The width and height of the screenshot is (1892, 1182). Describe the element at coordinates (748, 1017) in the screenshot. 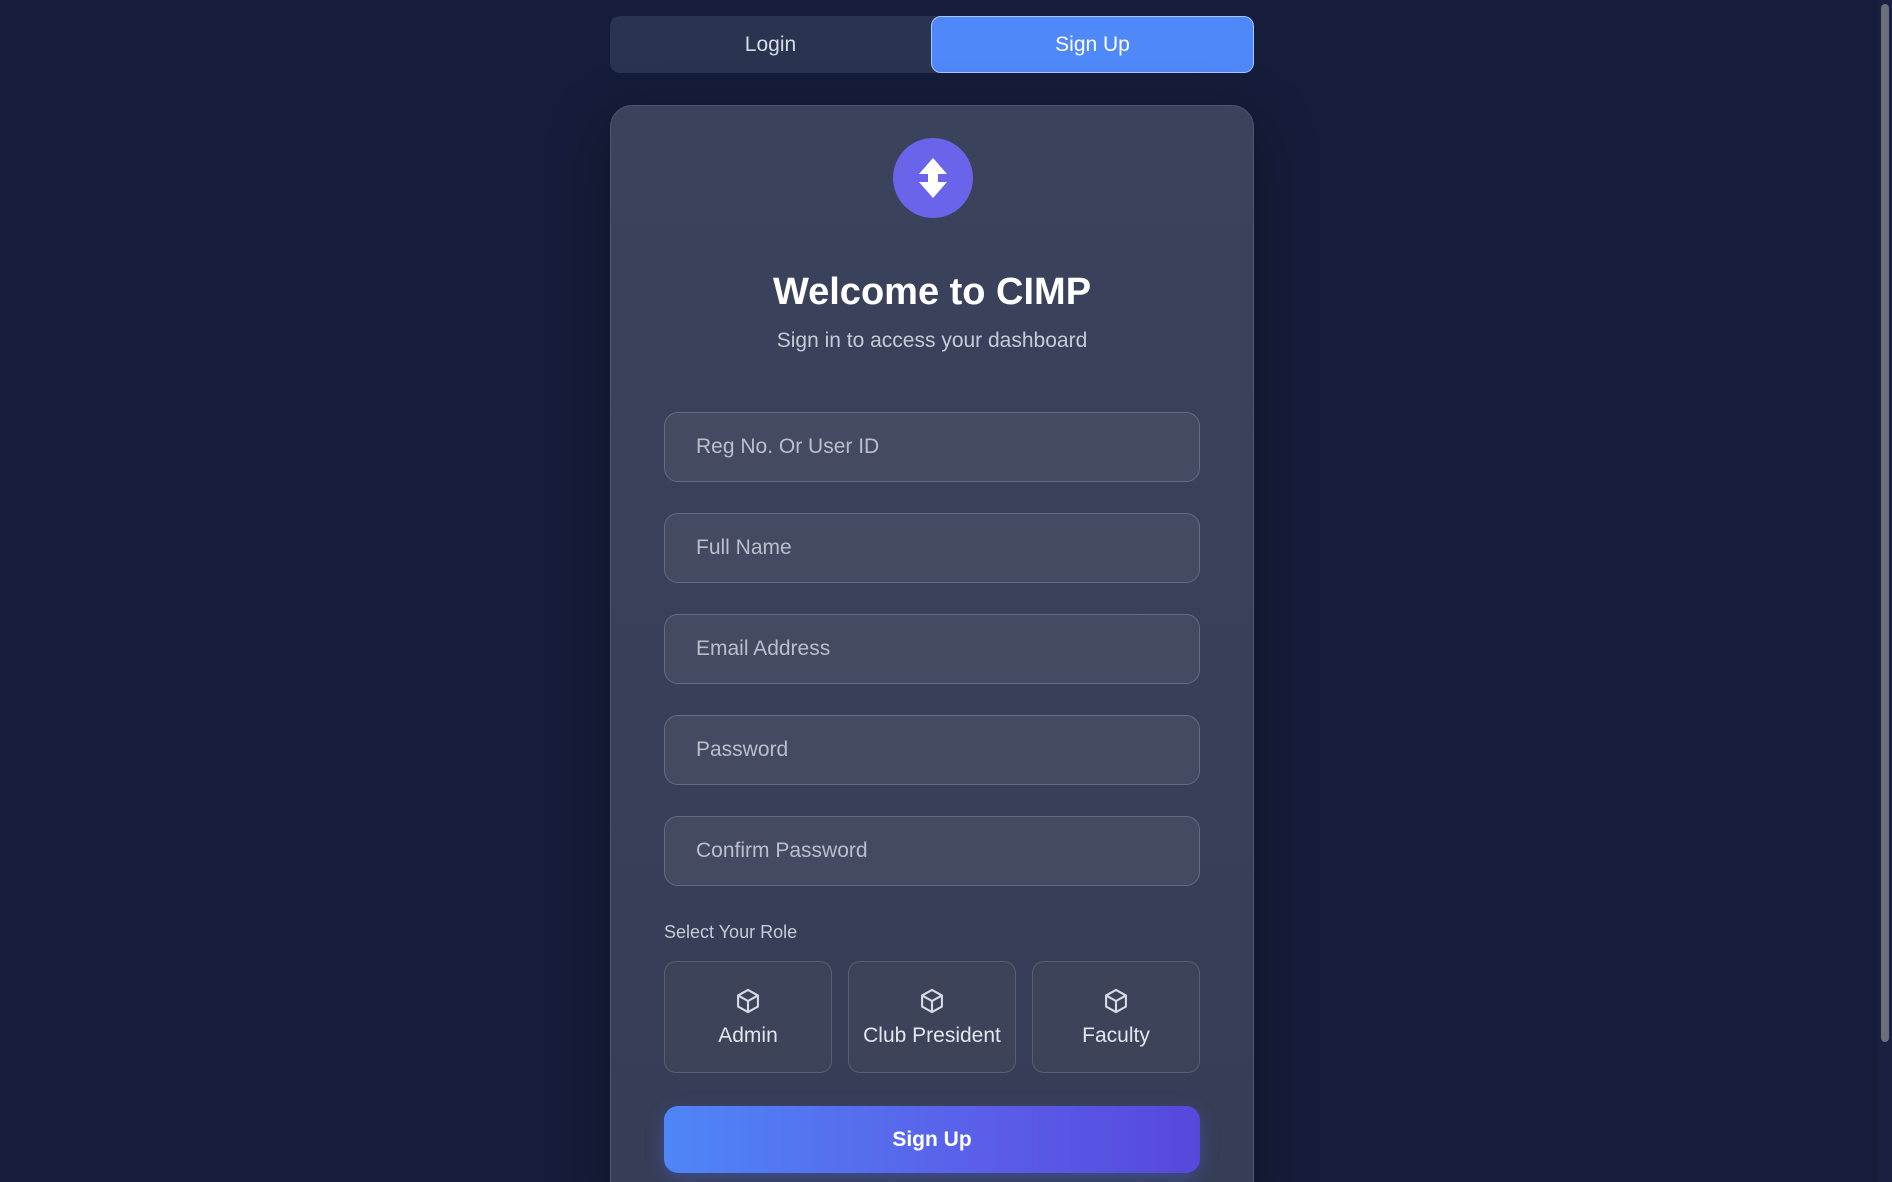

I see `role-admin: Admin` at that location.